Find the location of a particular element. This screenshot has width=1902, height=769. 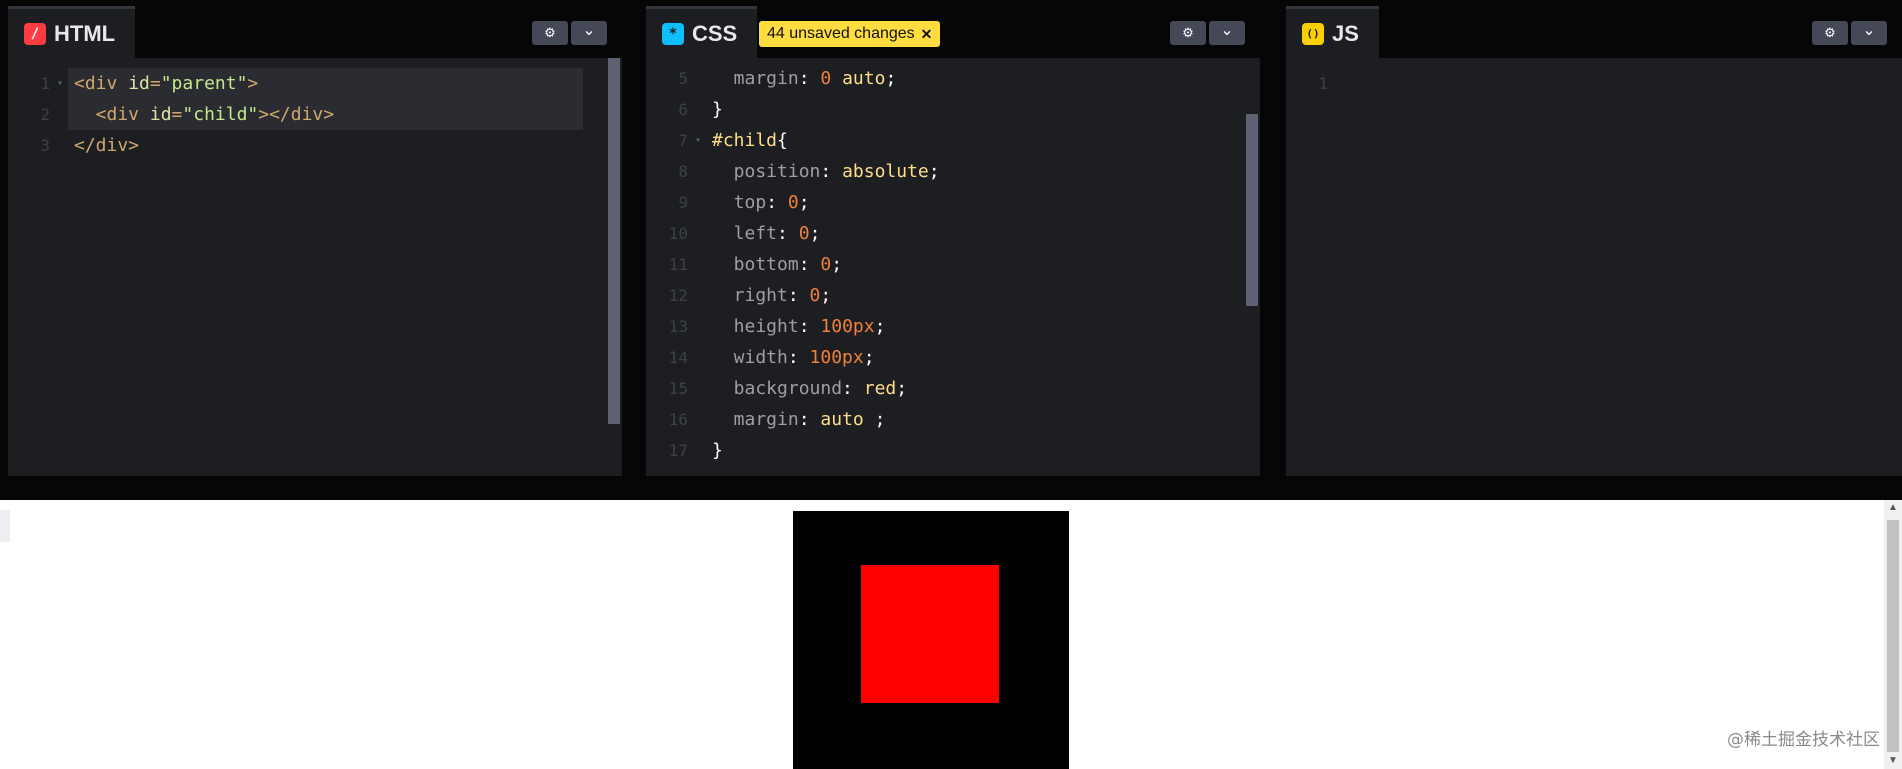

code-line: 6} is located at coordinates (953, 109).